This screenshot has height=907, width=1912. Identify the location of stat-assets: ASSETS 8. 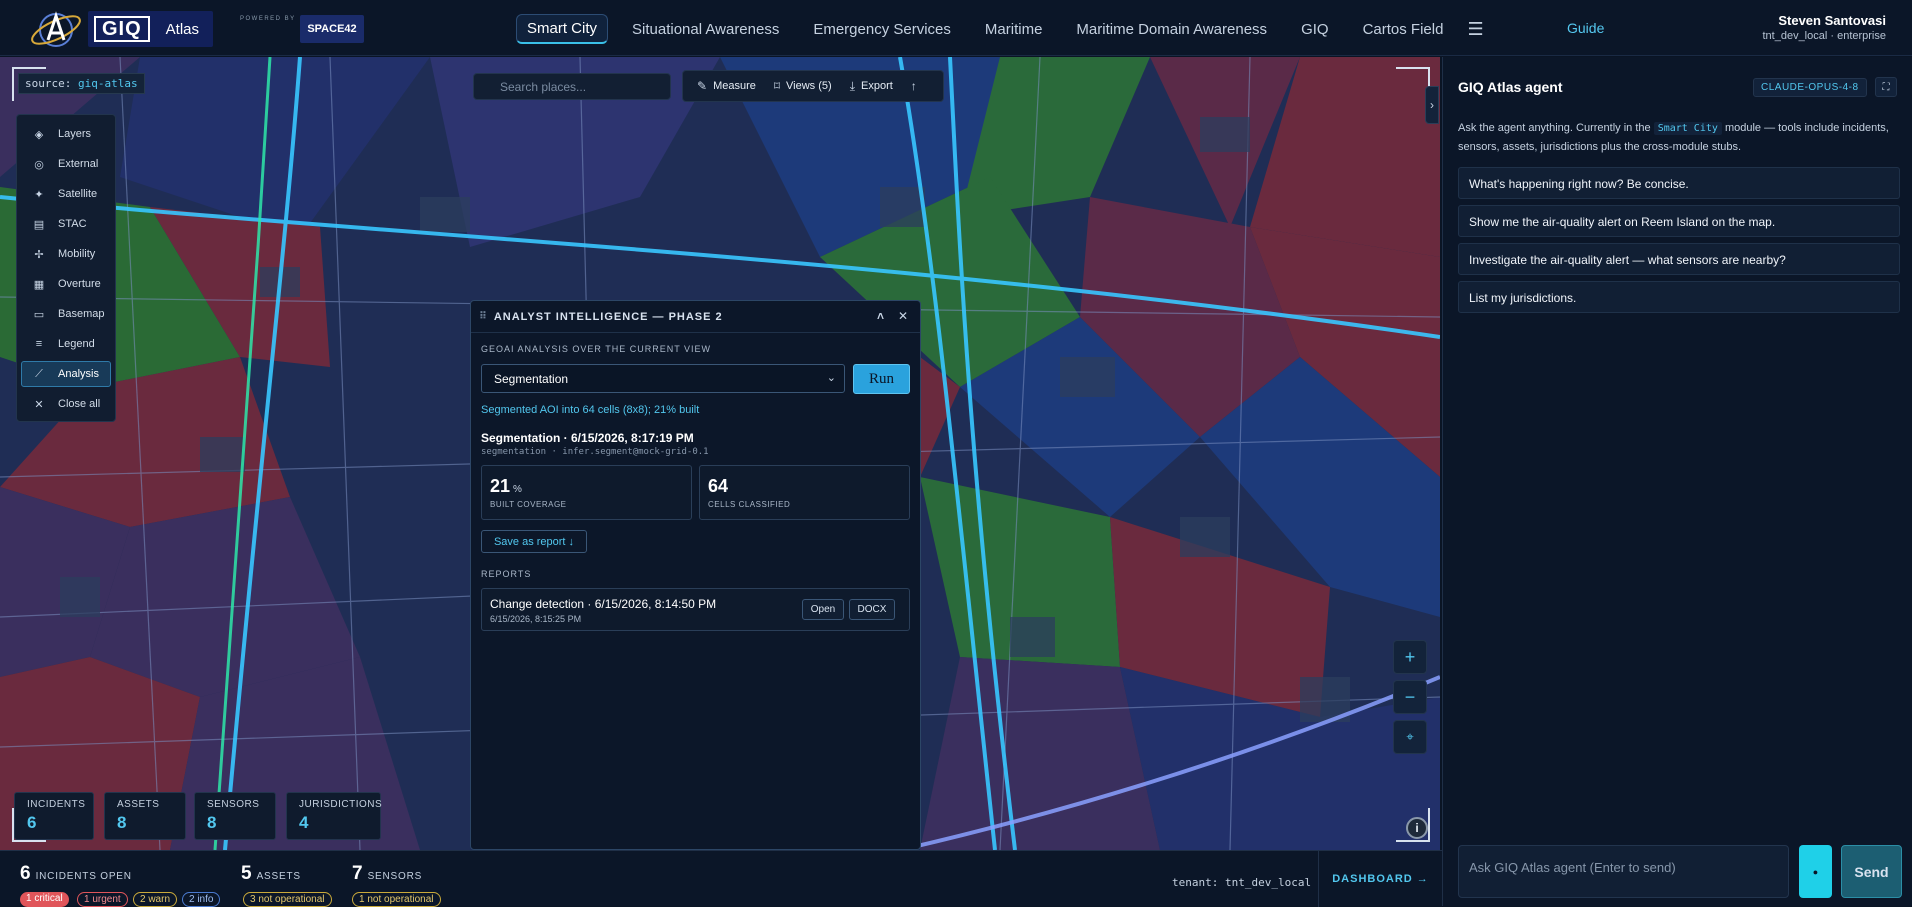
(145, 816).